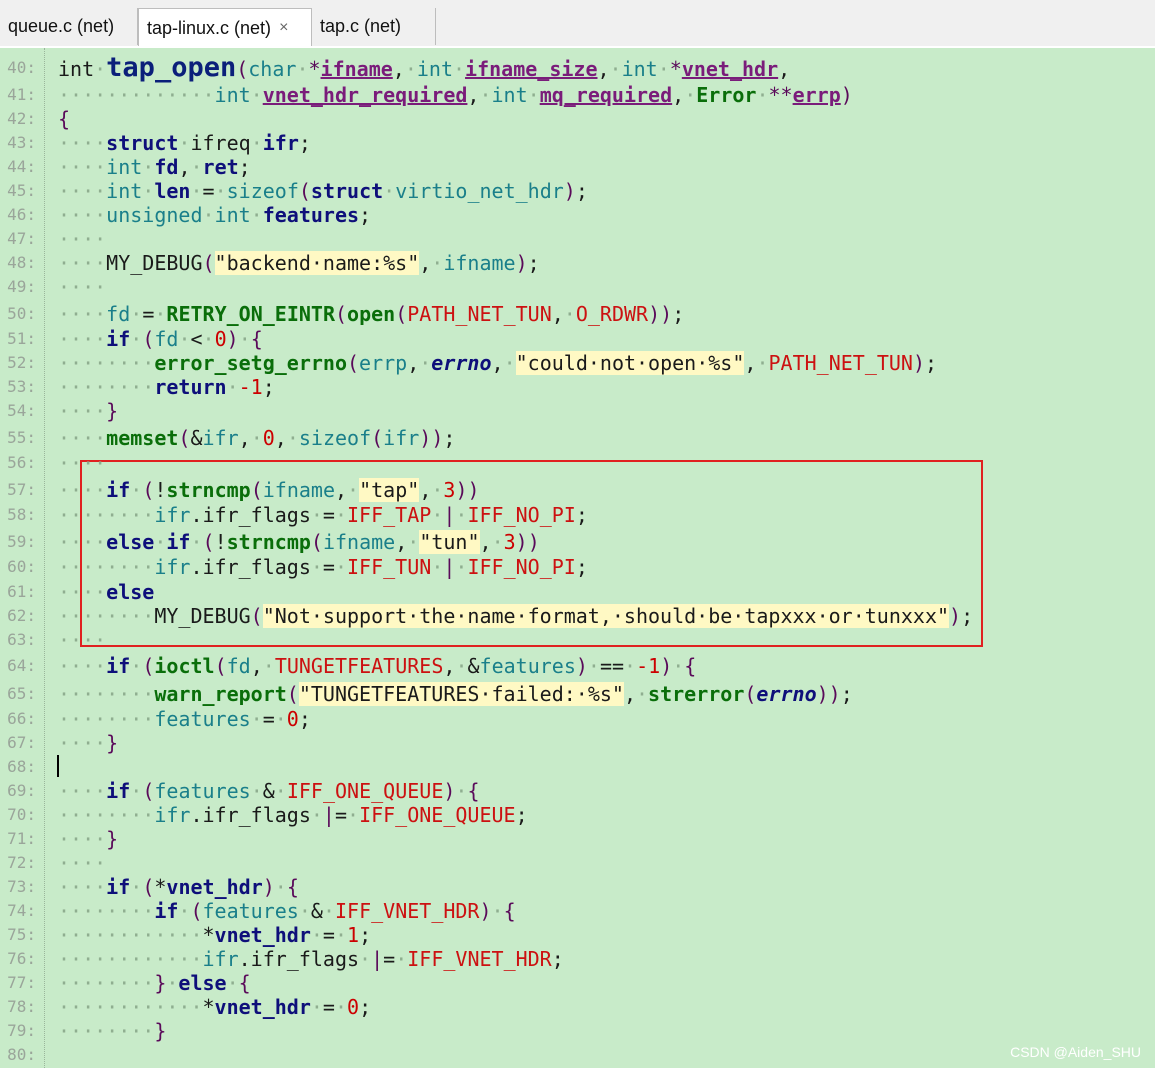 This screenshot has width=1155, height=1068. Describe the element at coordinates (577, 215) in the screenshot. I see `code-line: 46: ····unsigned·int·features;` at that location.